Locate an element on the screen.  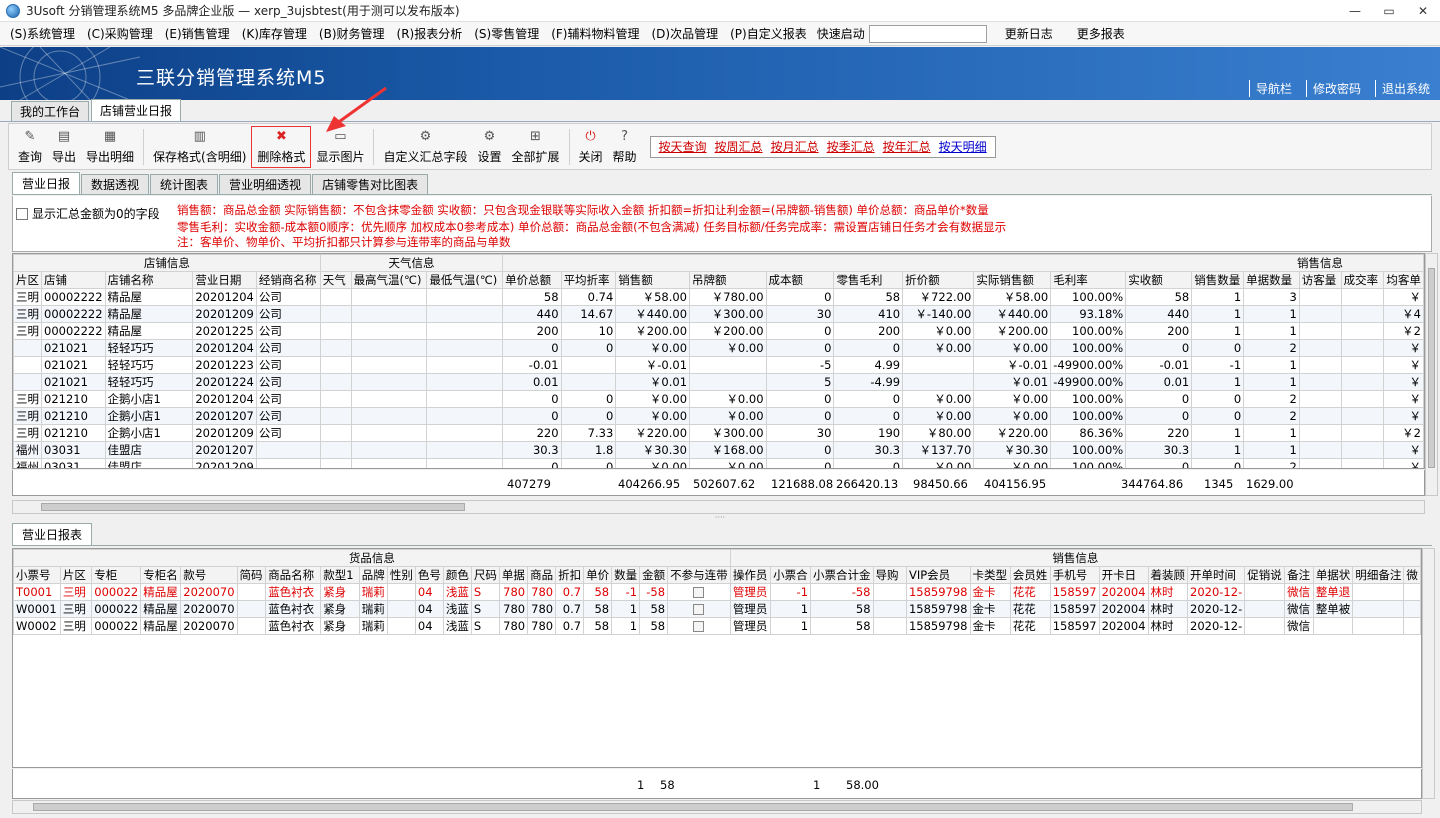
menu-changelog: 更新日志 is located at coordinates (1029, 33).